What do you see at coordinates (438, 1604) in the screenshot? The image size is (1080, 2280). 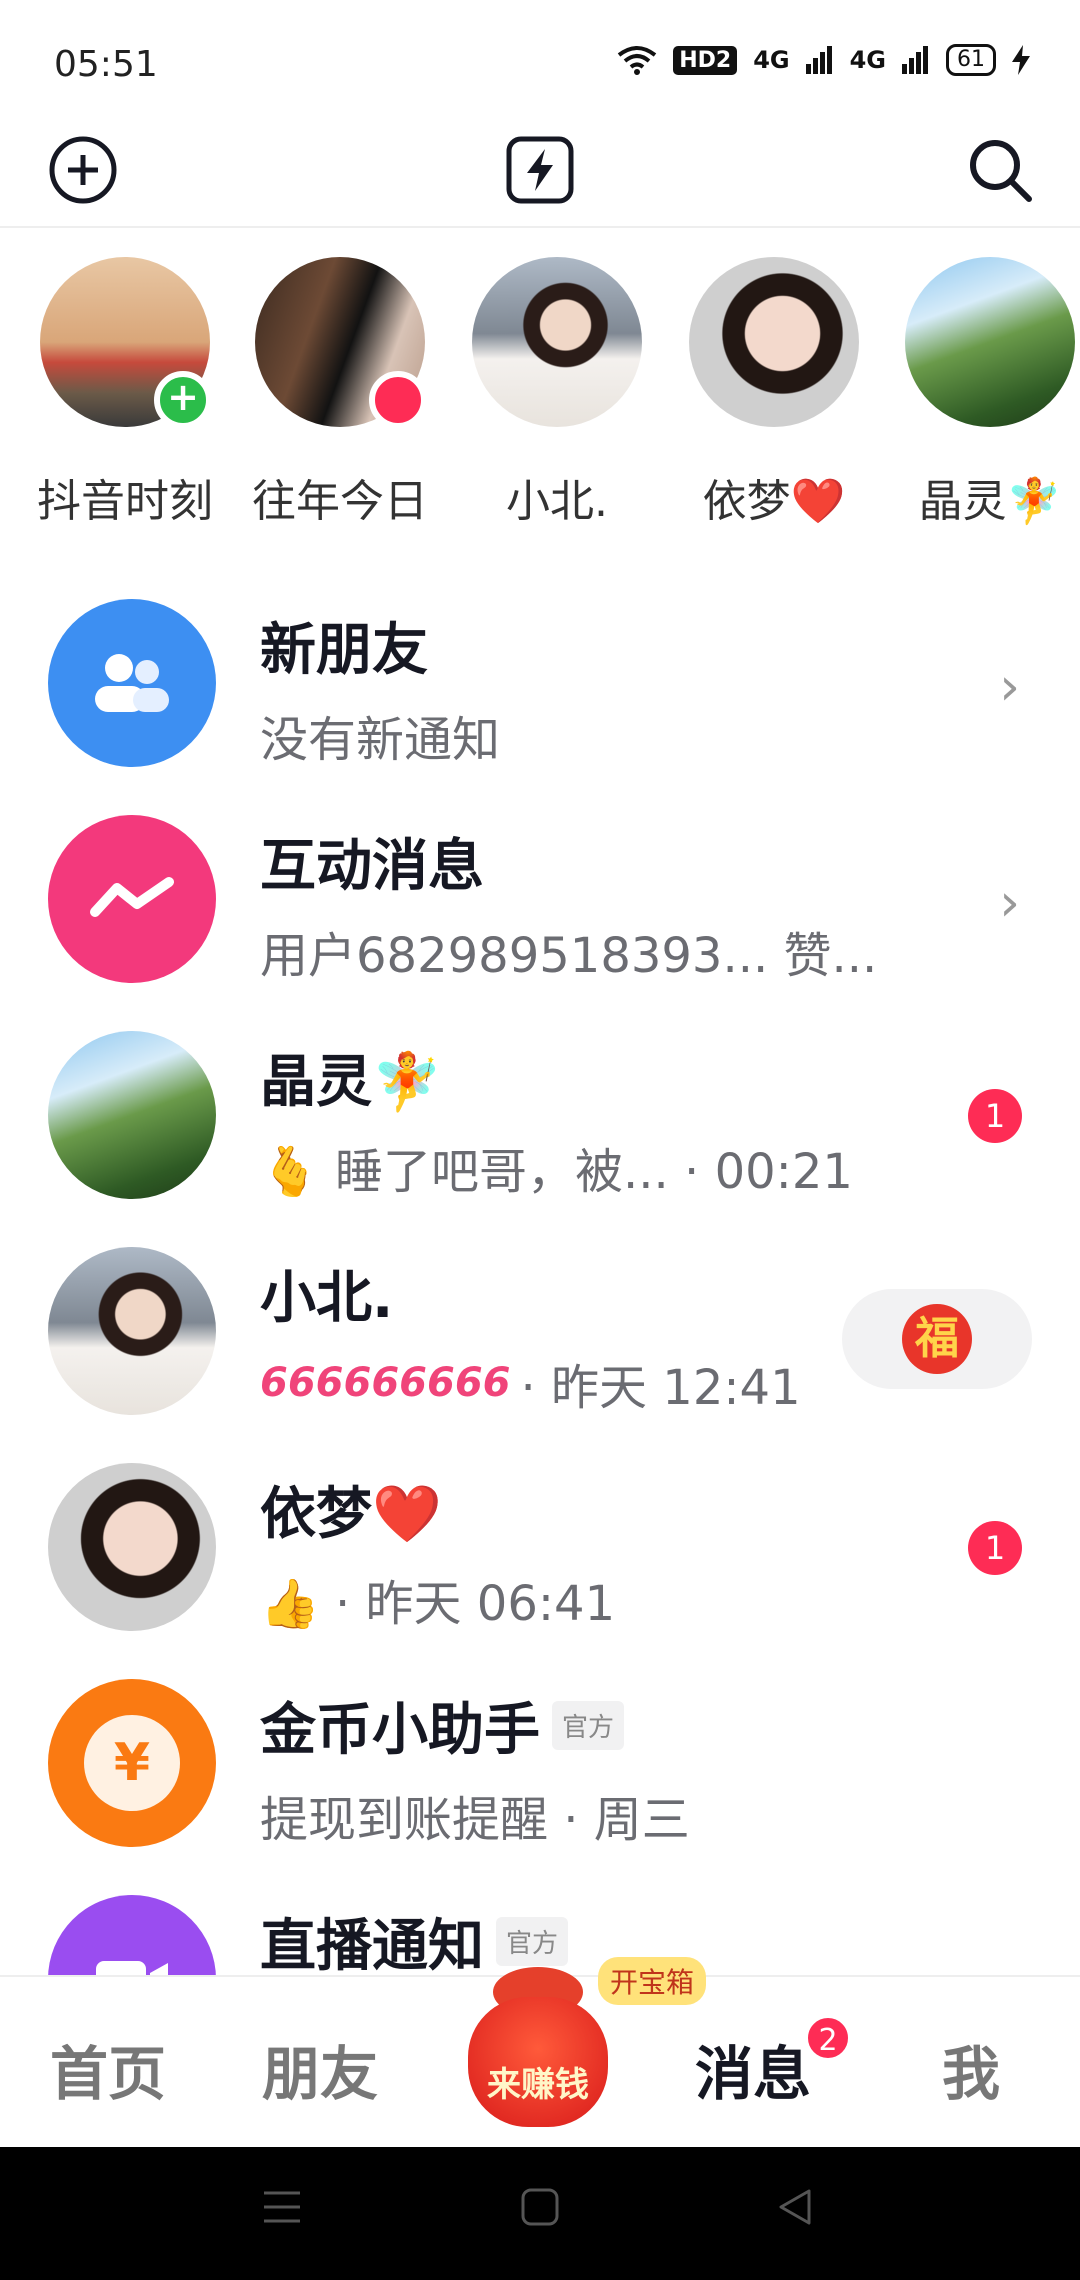 I see `item-subtitle: 👍 · 昨天 06:41` at bounding box center [438, 1604].